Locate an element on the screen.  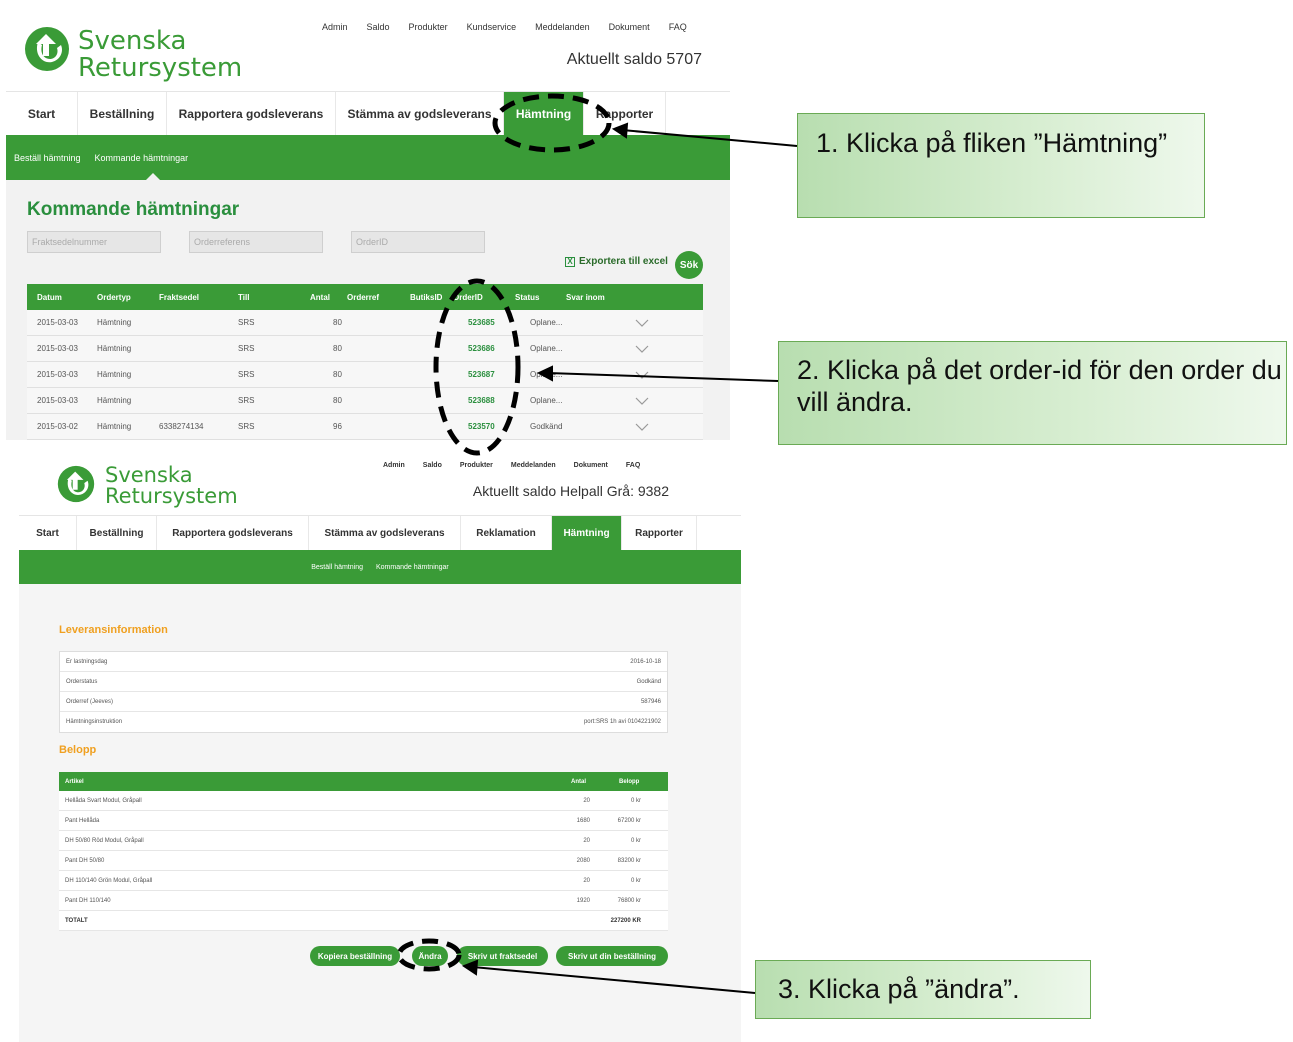
cell-artikel: DH 110/140 Grön Modul, Gråpall is located at coordinates (109, 880).